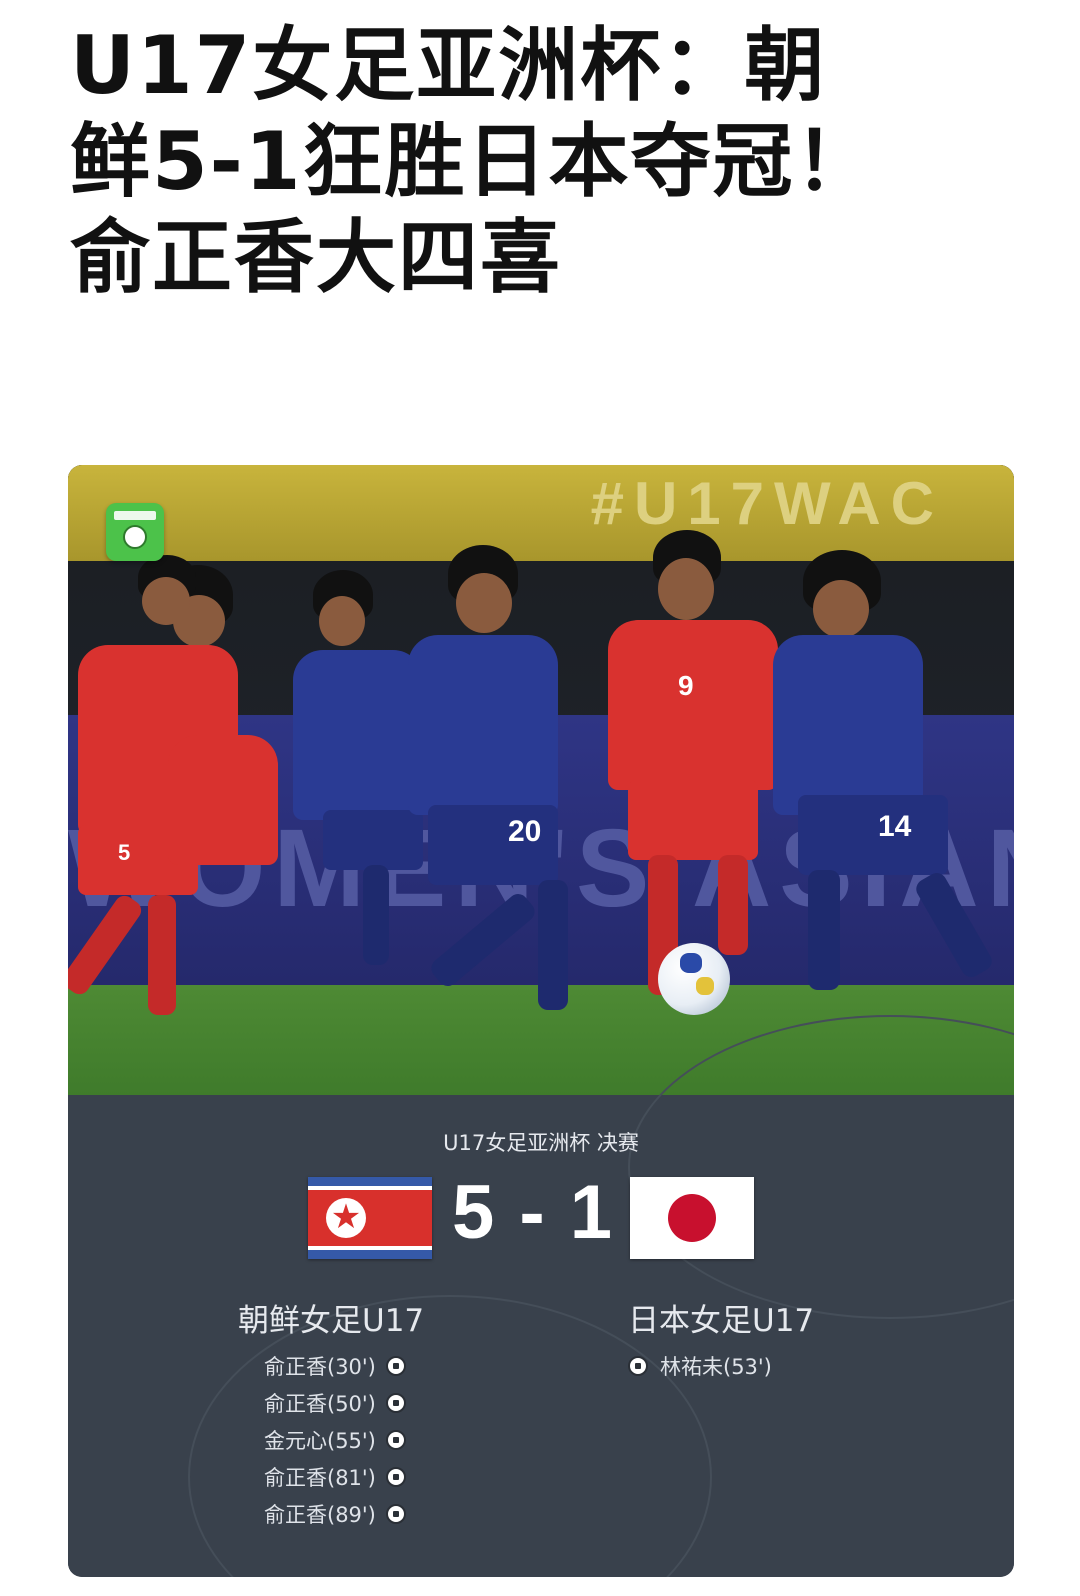 Image resolution: width=1080 pixels, height=1596 pixels. Describe the element at coordinates (473, 161) in the screenshot. I see `headline-line-2: 鲜5-1狂胜日本夺冠！` at that location.